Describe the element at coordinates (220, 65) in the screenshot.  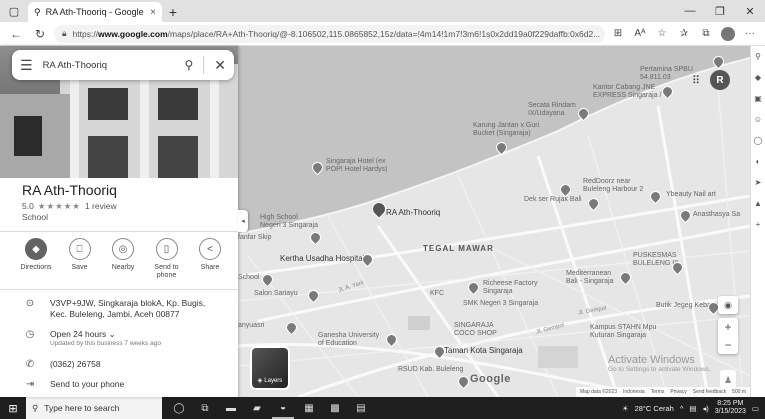
I see `close-icon: ✕` at that location.